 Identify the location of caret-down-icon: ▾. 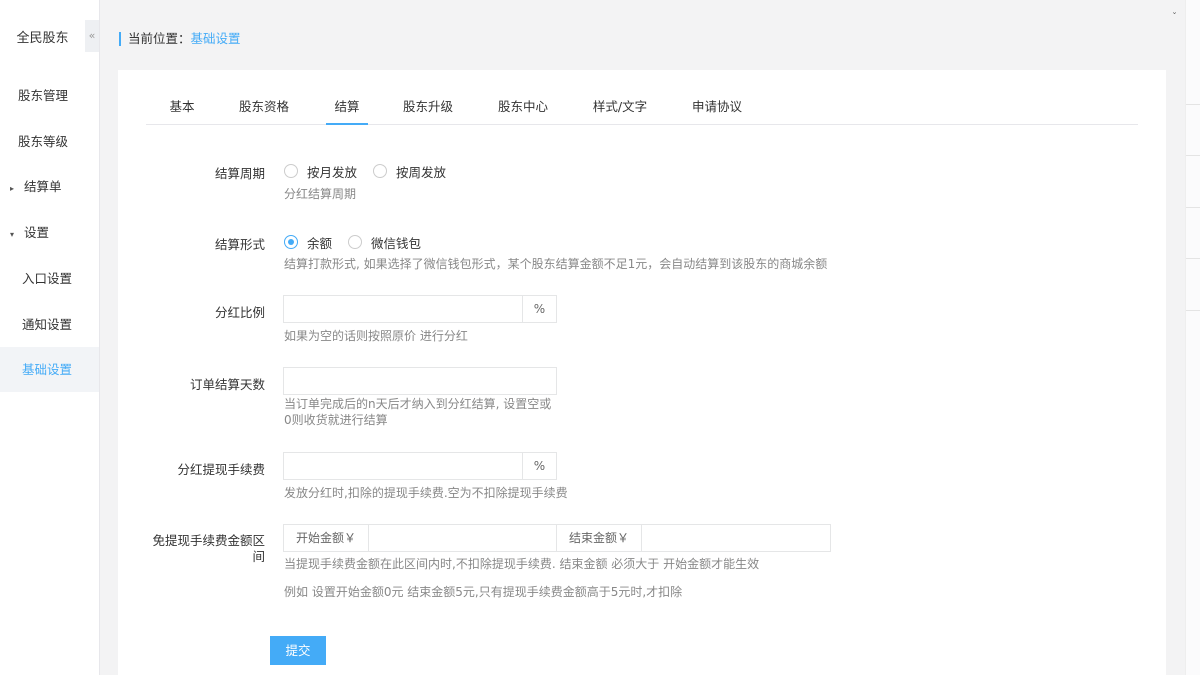
(12, 234).